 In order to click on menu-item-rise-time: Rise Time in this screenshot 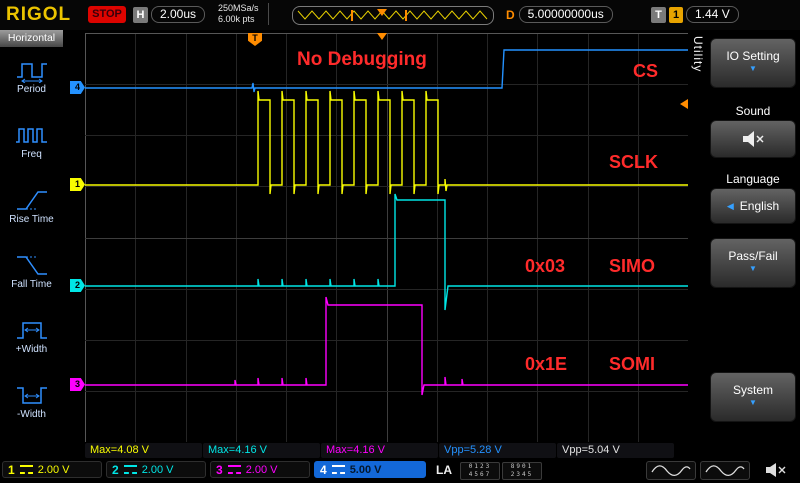, I will do `click(31, 214)`.